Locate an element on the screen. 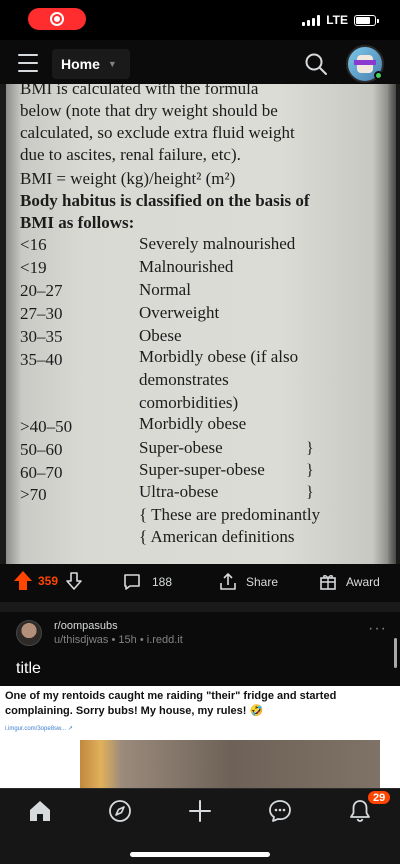 Image resolution: width=400 pixels, height=864 pixels. comments-button: 188 is located at coordinates (147, 582).